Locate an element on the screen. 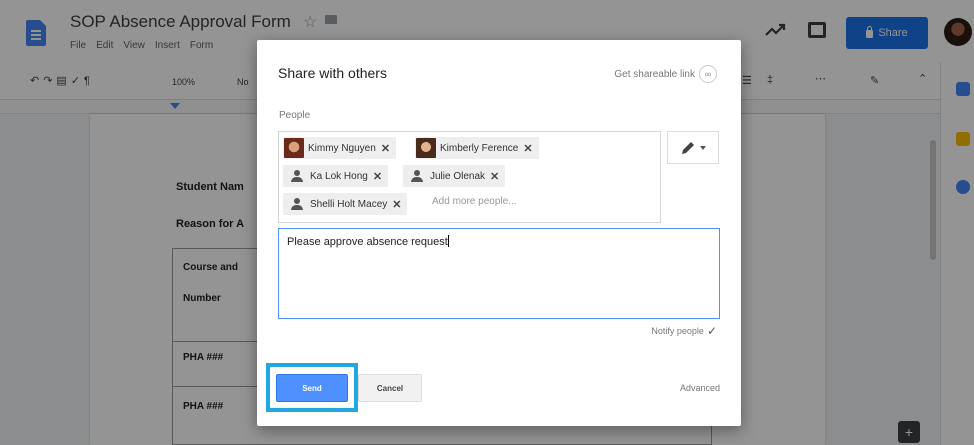 The image size is (974, 445). pencil-icon is located at coordinates (688, 147).